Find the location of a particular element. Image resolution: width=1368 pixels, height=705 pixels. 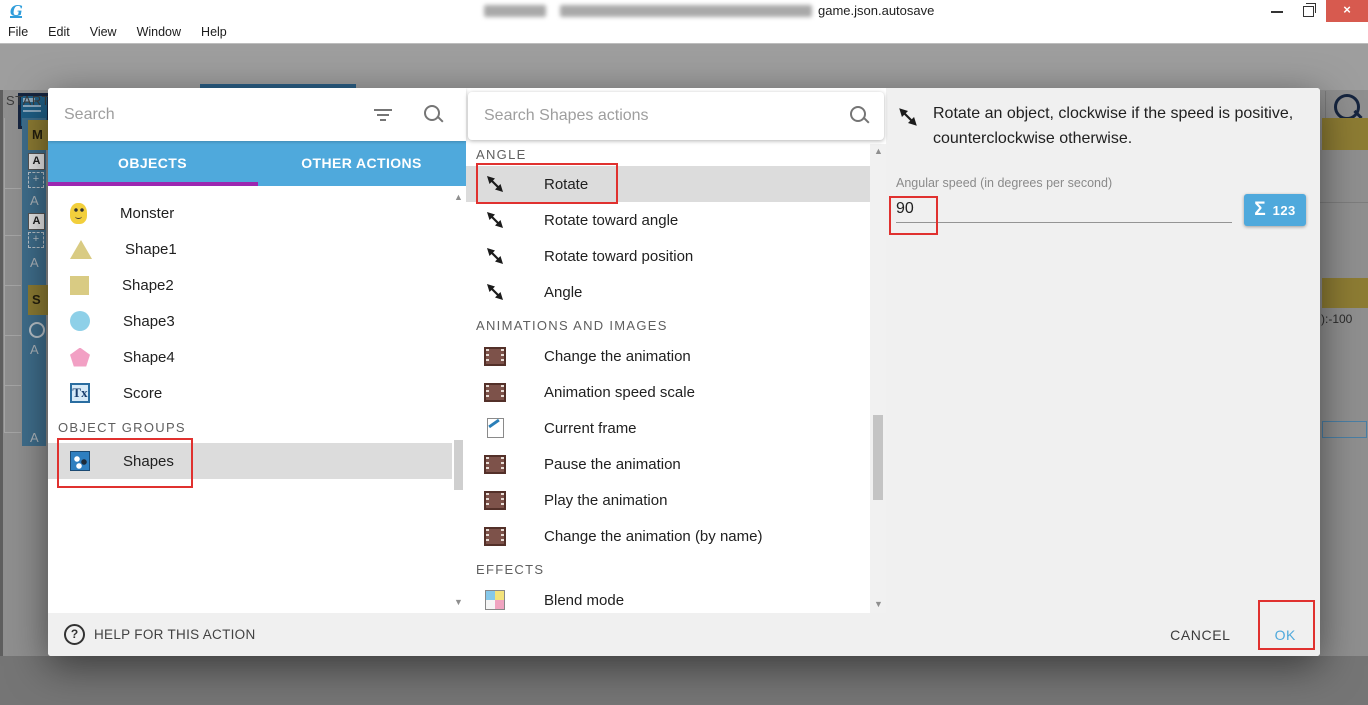

action-item-change-animation: Change the animation is located at coordinates (668, 356).